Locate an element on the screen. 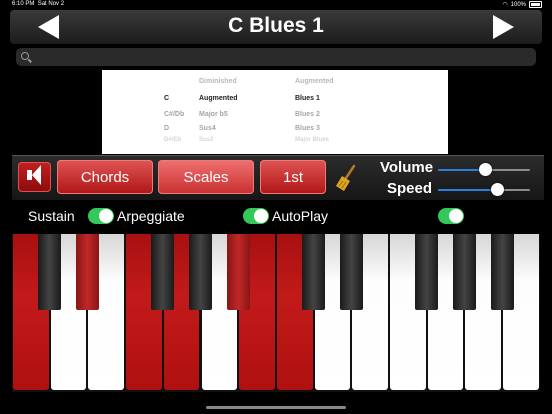  status-date: Sat Nov 2 is located at coordinates (51, 4).